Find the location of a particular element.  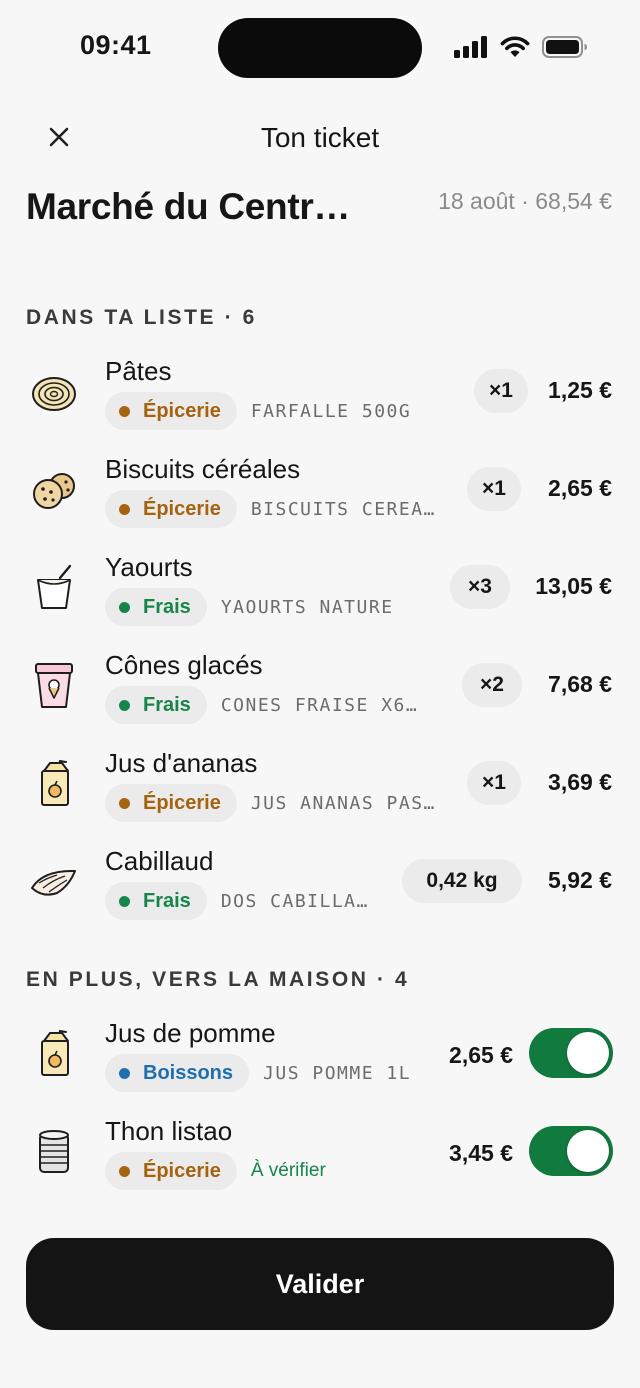

item-name: Cônes glacés is located at coordinates (184, 665).